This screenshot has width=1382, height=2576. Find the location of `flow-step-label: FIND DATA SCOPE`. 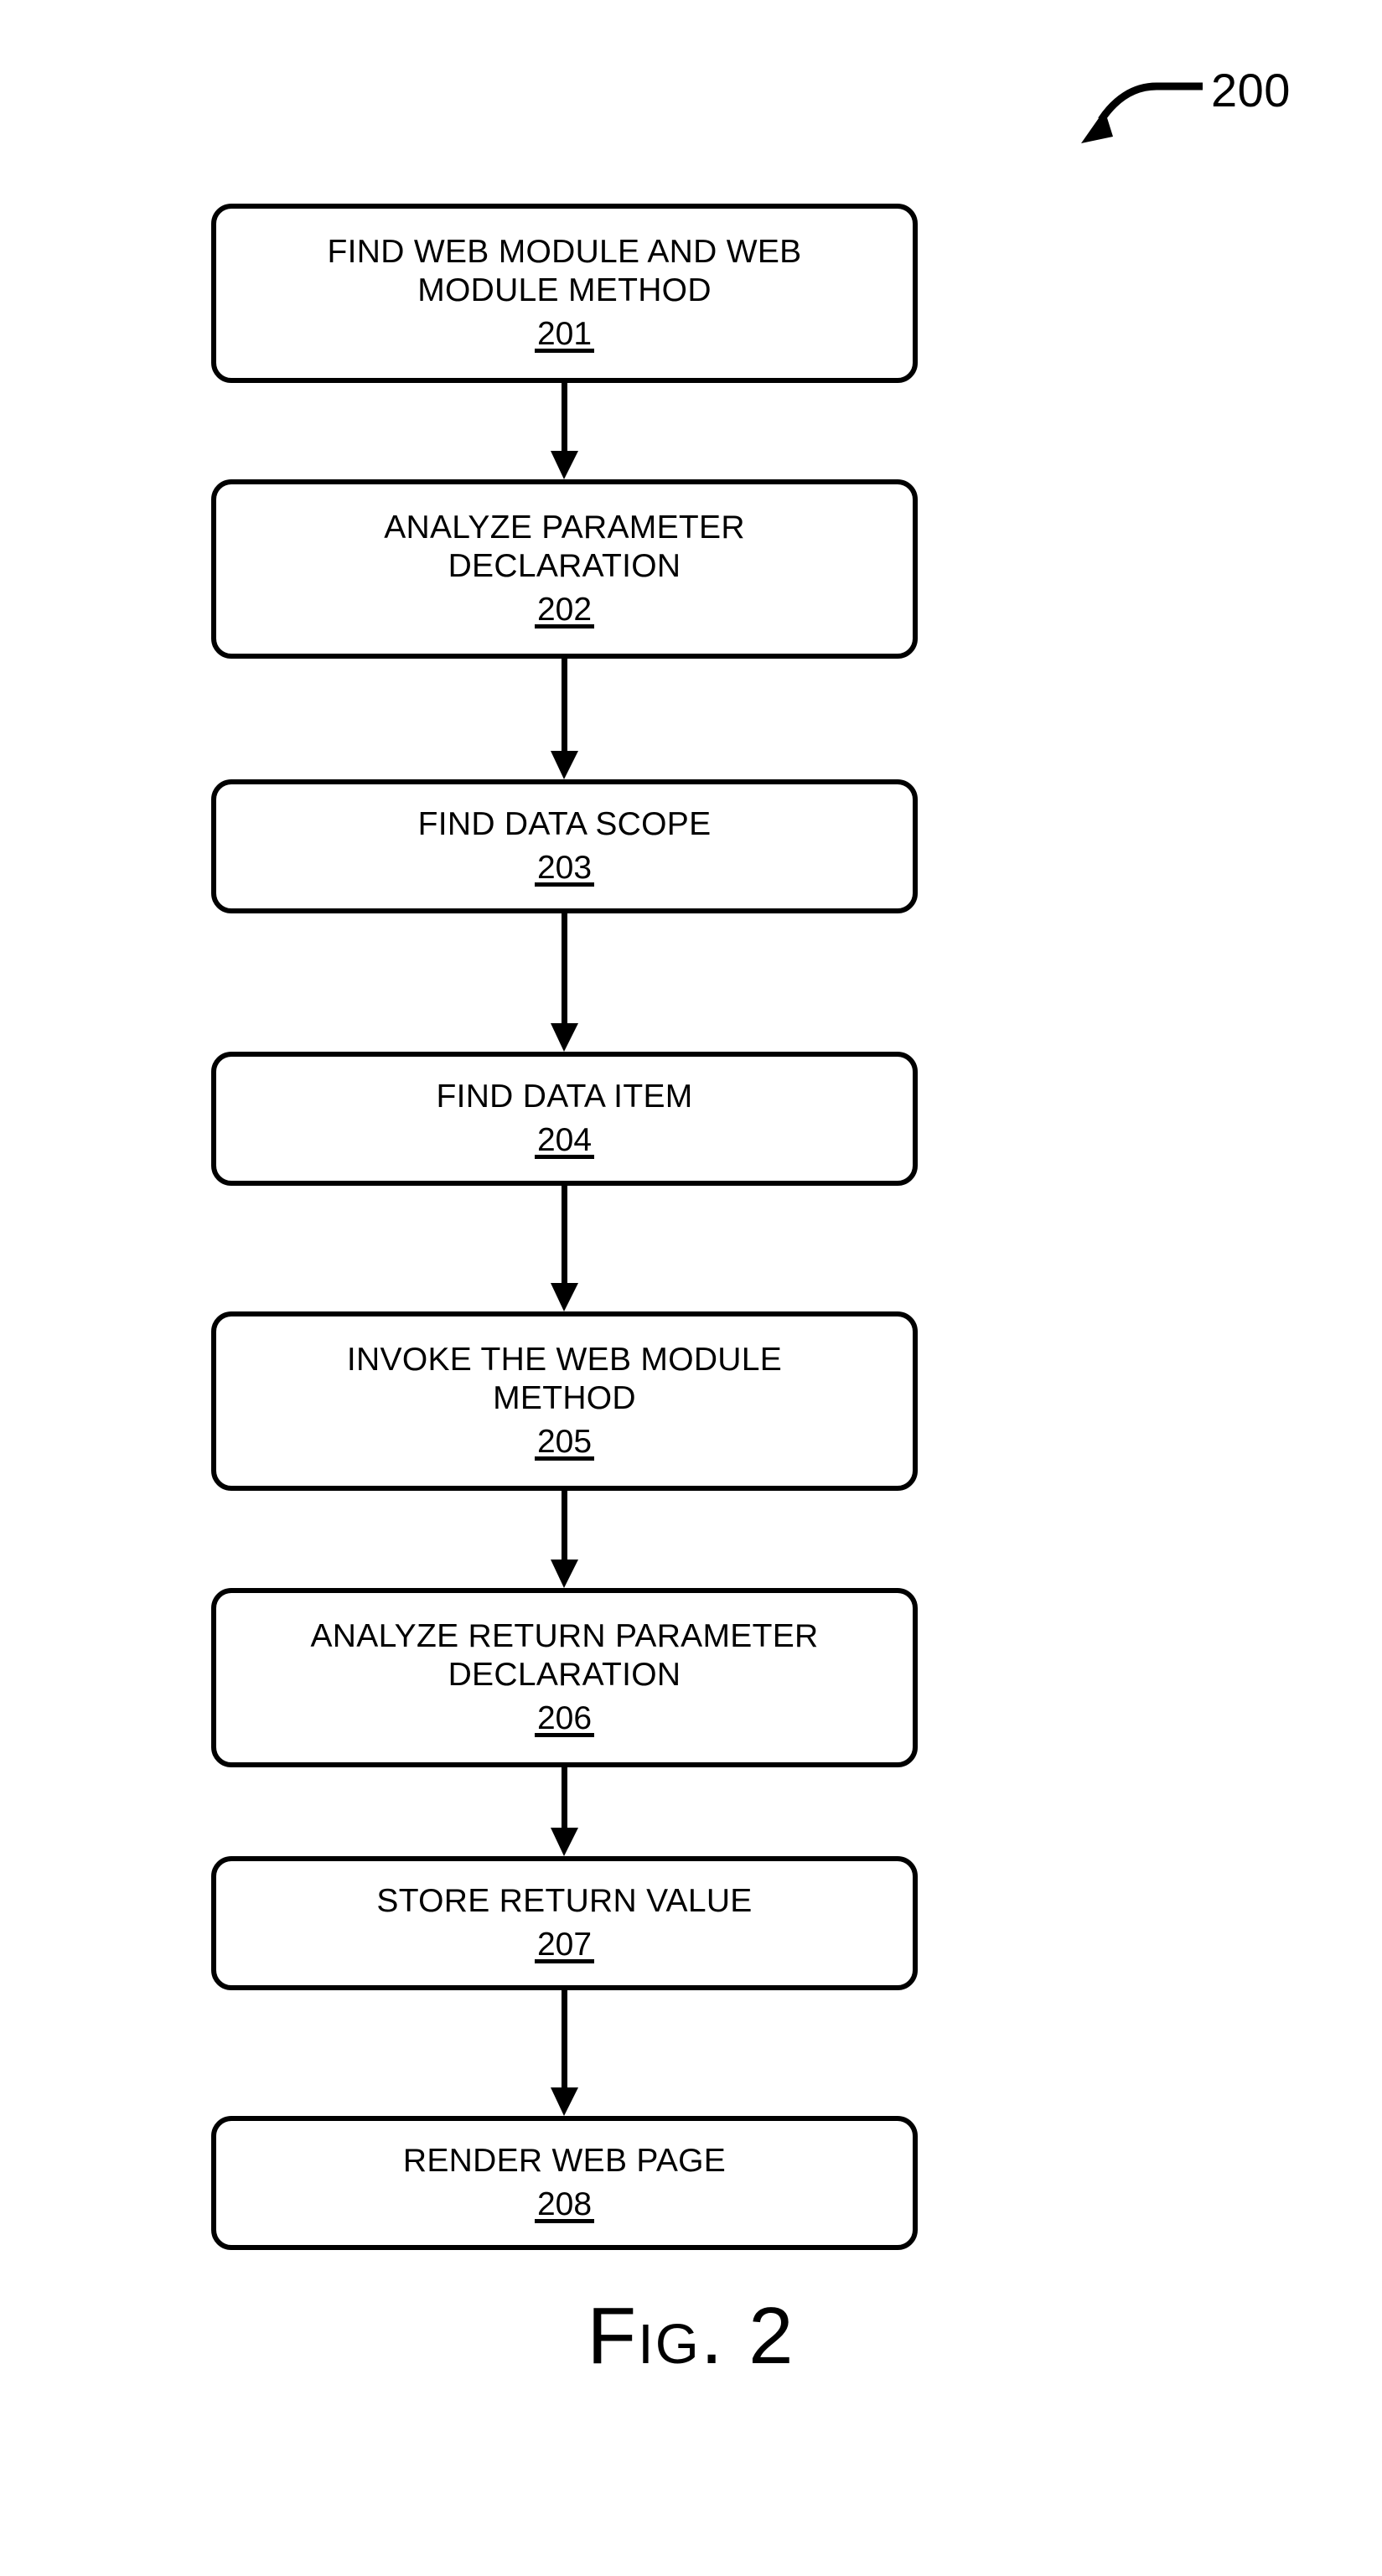

flow-step-label: FIND DATA SCOPE is located at coordinates (564, 824).